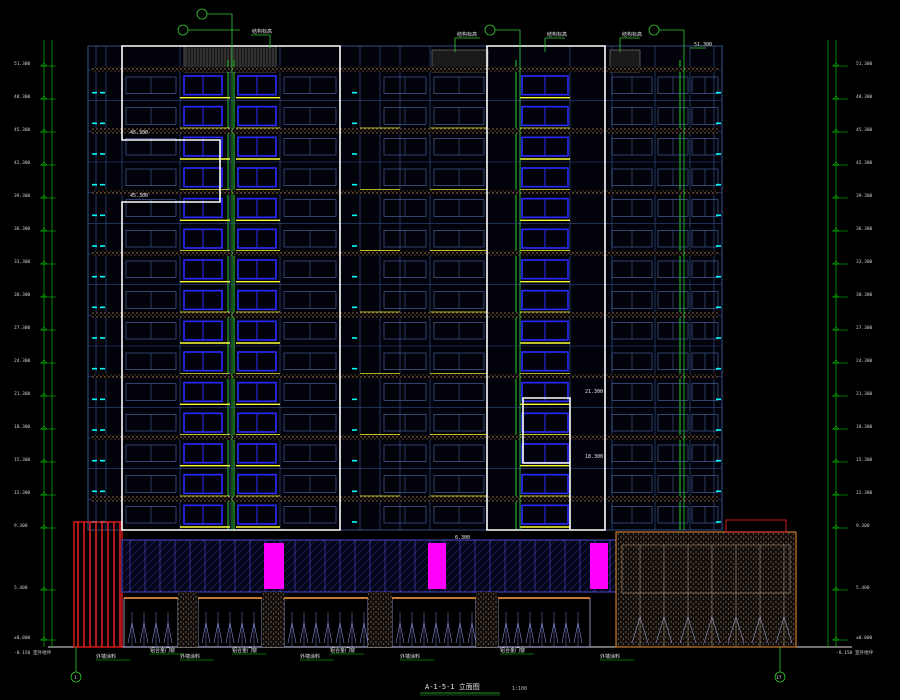 The height and width of the screenshot is (700, 900). Describe the element at coordinates (32, 652) in the screenshot. I see `level-bottom-left: -0.150 室外地坪` at that location.